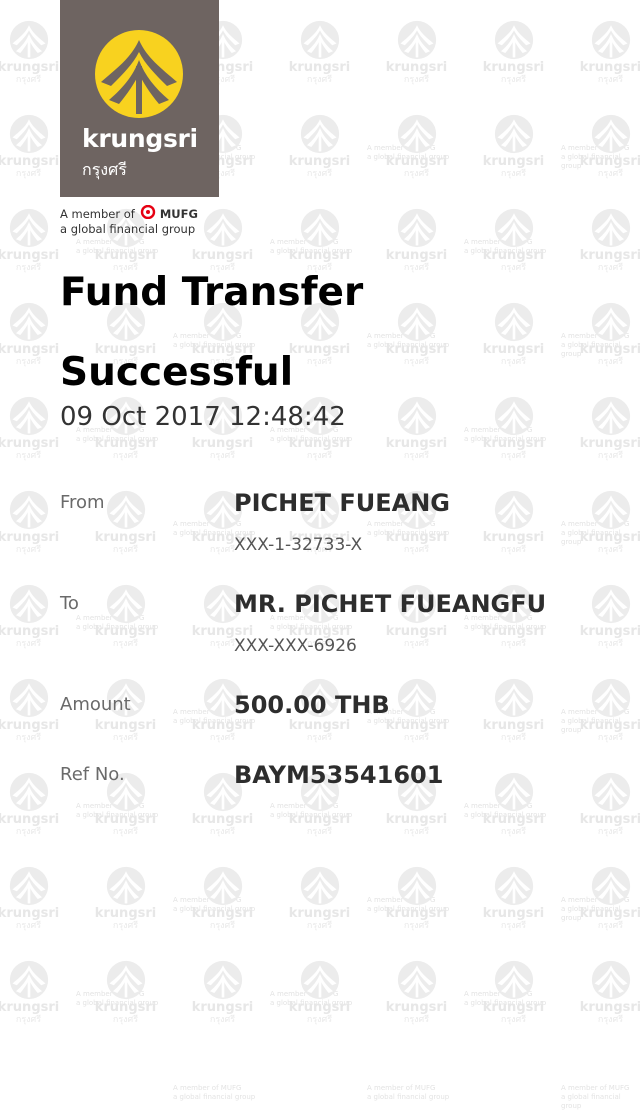  I want to click on to-label: To, so click(69, 603).